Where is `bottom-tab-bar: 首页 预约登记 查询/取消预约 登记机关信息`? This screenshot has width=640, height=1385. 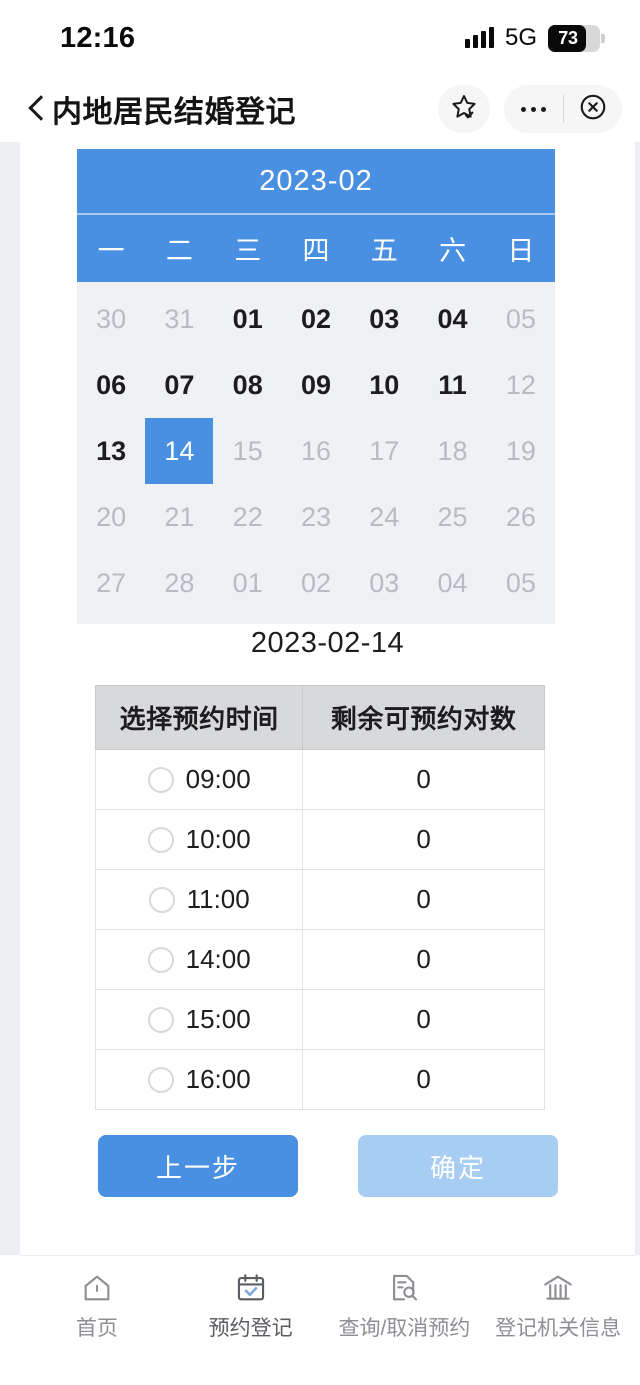
bottom-tab-bar: 首页 预约登记 查询/取消预约 登记机关信息 is located at coordinates (327, 1320).